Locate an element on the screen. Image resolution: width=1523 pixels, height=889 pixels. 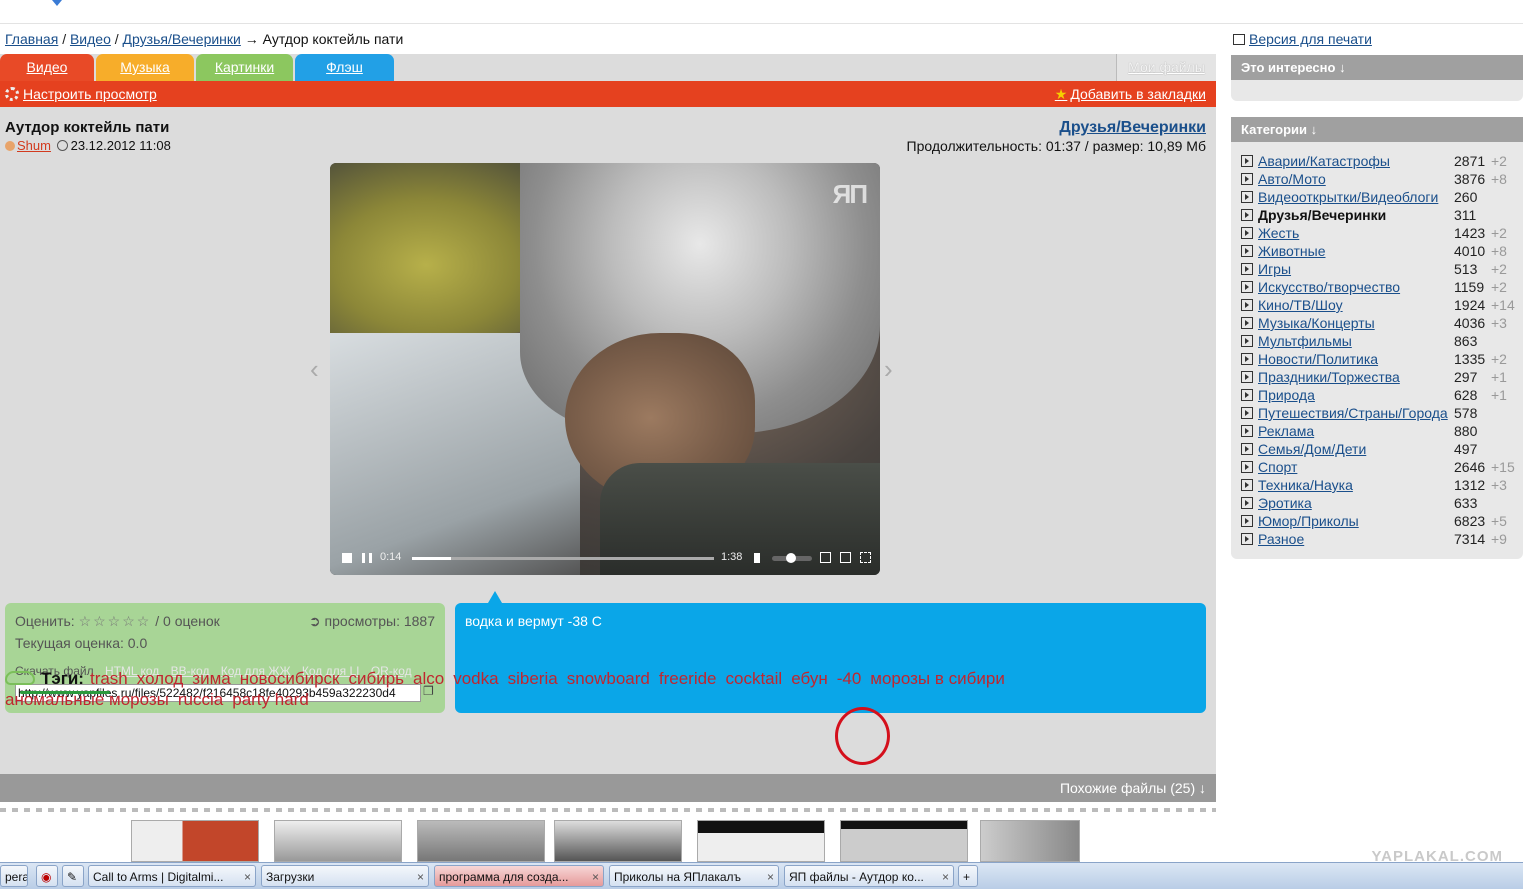
stop-icon is located at coordinates (347, 558).